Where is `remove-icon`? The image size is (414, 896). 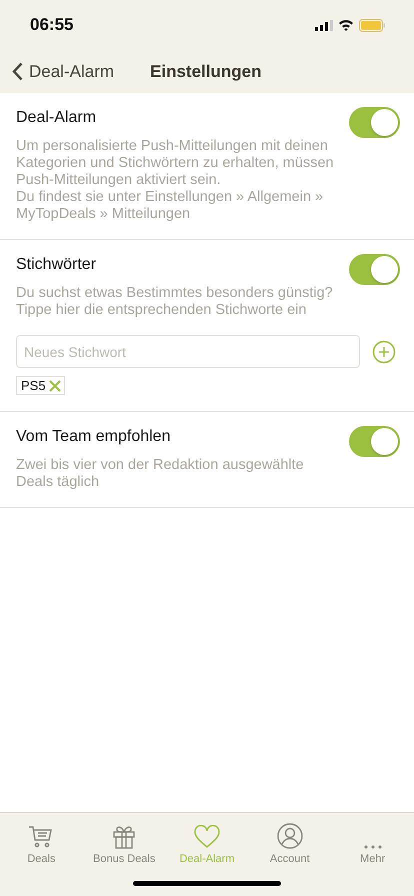 remove-icon is located at coordinates (54, 386).